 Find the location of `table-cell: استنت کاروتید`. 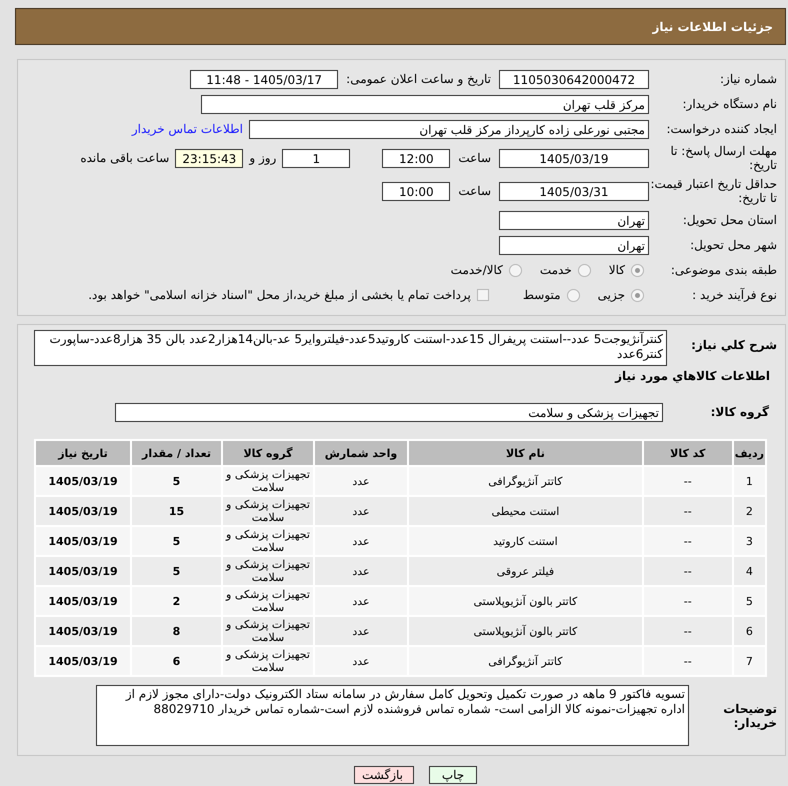

table-cell: استنت کاروتید is located at coordinates (525, 541).